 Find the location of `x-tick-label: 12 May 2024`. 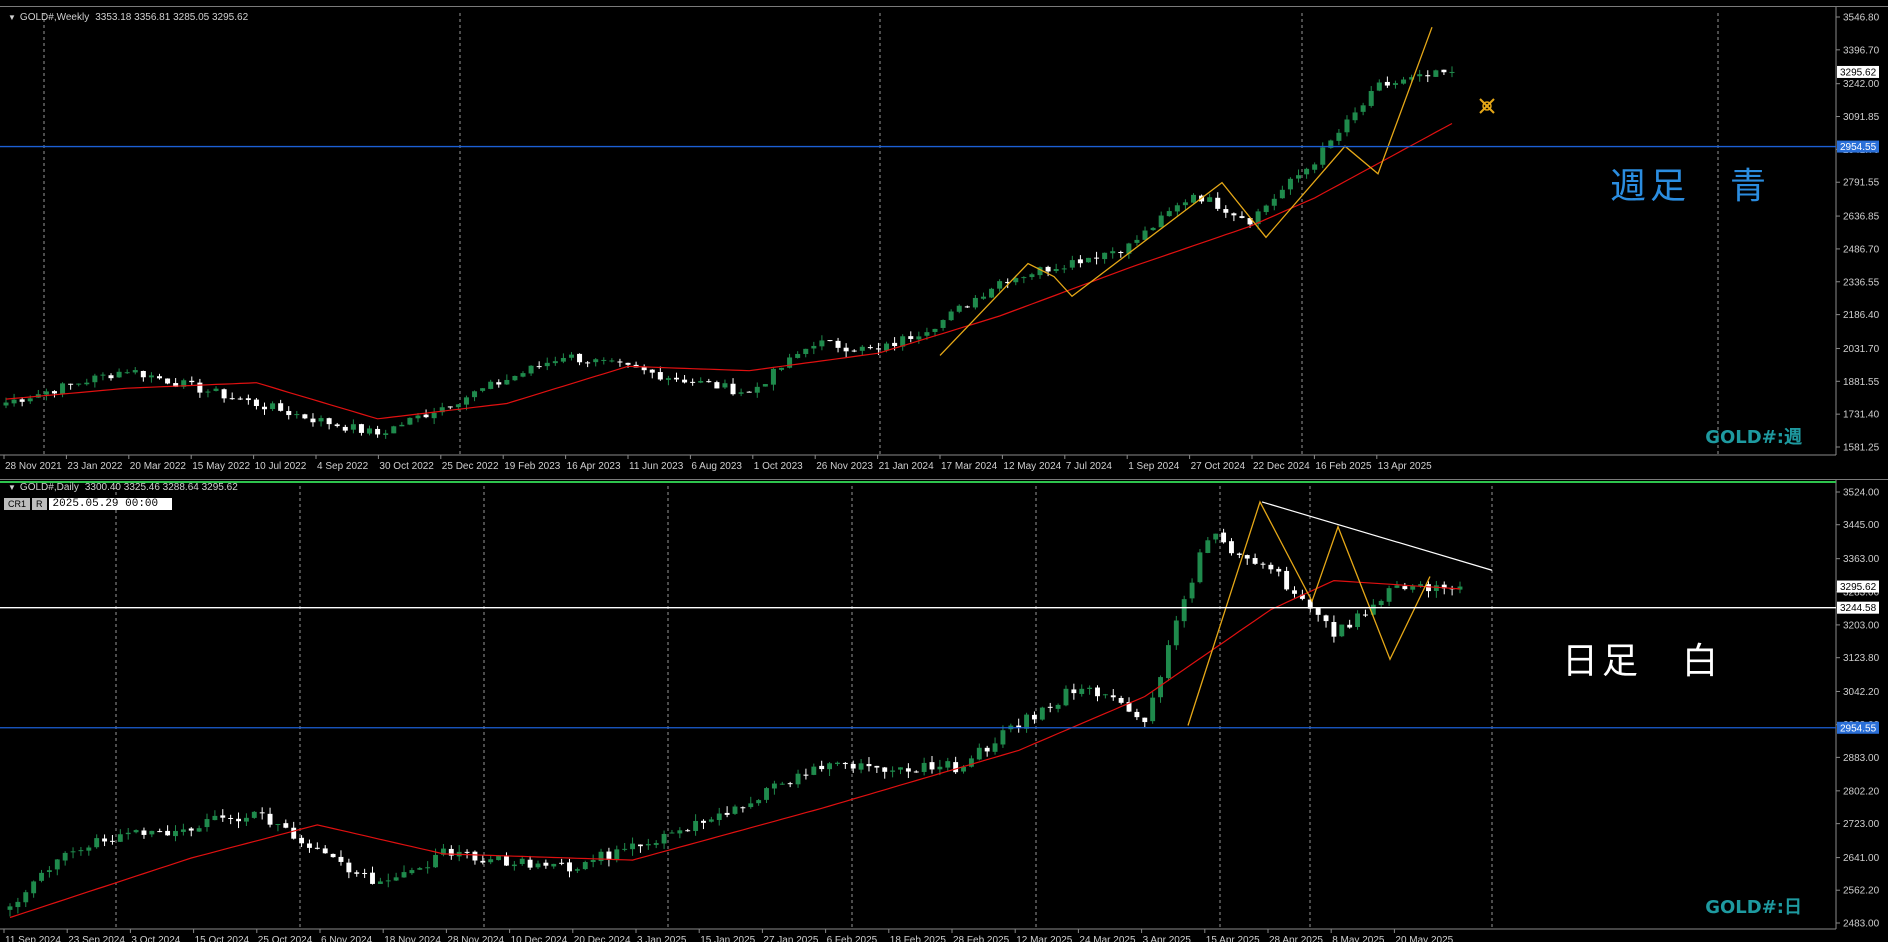

x-tick-label: 12 May 2024 is located at coordinates (1032, 466).